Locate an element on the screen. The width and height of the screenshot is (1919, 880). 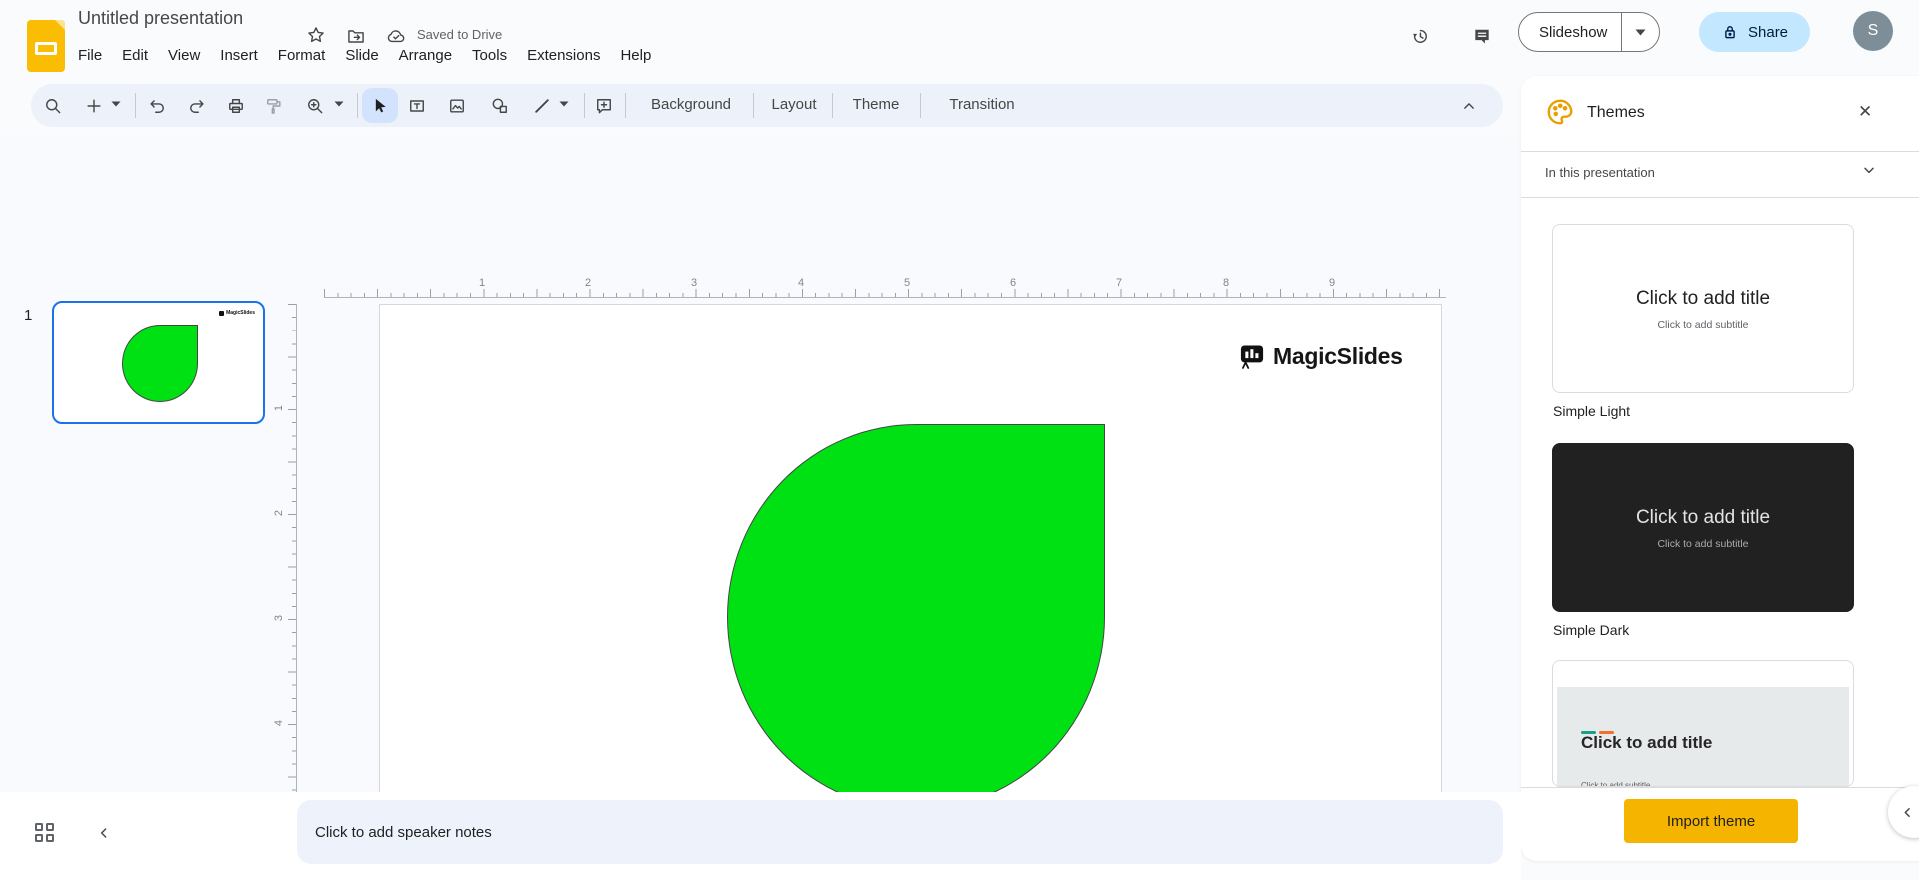
search-menus-icon is located at coordinates (53, 106).